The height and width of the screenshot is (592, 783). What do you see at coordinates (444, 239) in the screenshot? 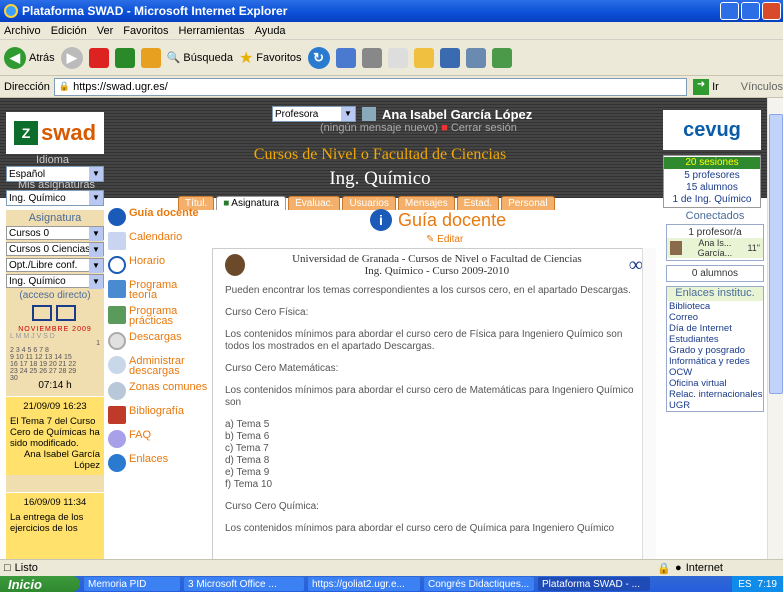
I see `edit-link: ✎ Editar` at bounding box center [444, 239].